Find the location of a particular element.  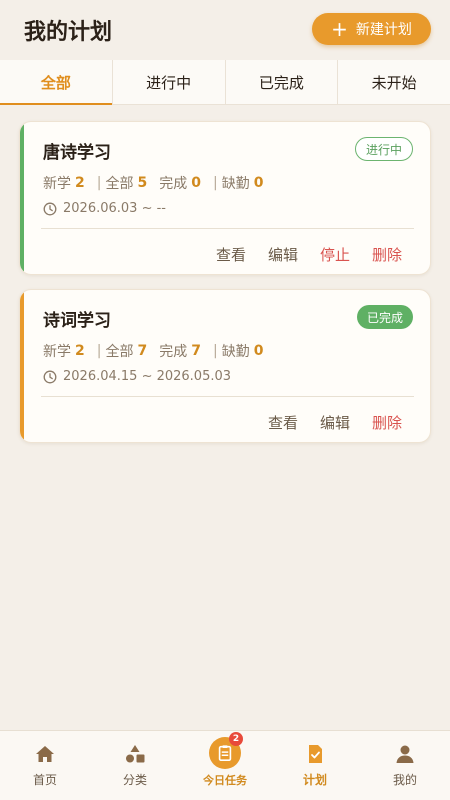

nav-today-task: 2 今日任务 is located at coordinates (225, 765).